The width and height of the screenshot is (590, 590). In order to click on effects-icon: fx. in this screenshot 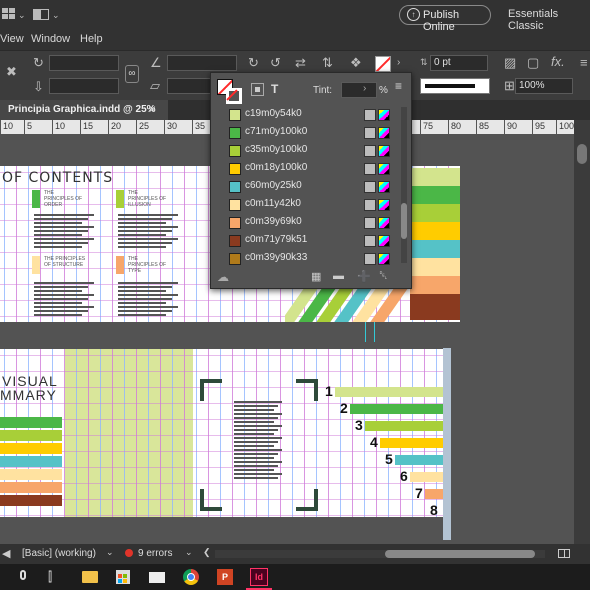, I will do `click(558, 62)`.